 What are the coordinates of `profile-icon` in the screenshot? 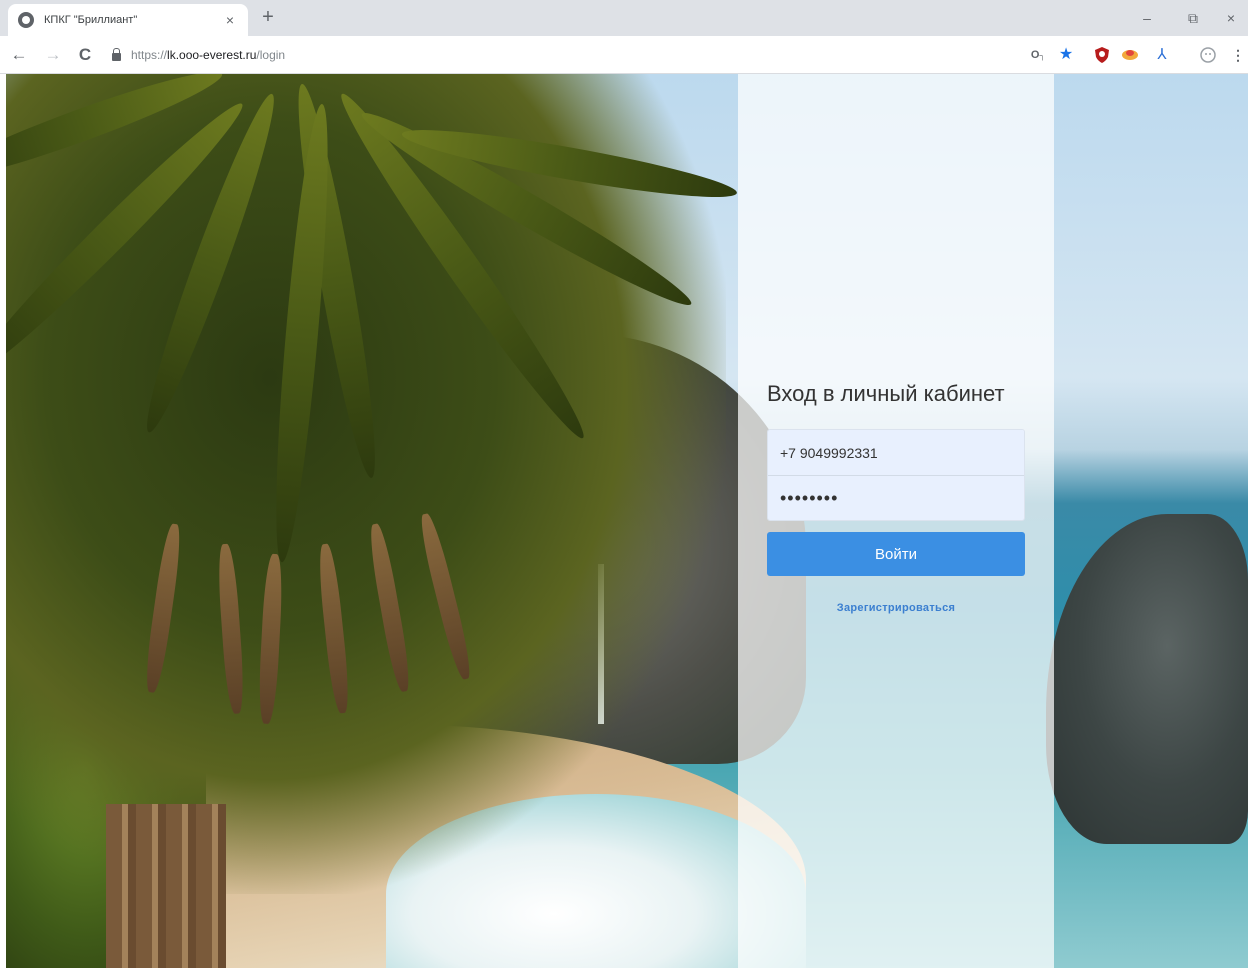 It's located at (1208, 55).